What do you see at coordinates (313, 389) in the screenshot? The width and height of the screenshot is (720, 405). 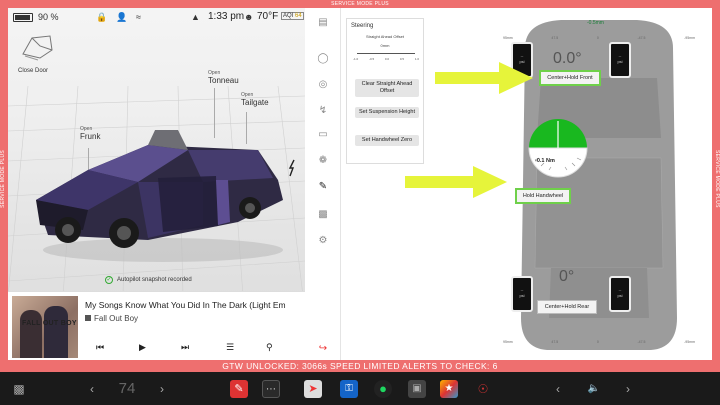 I see `navigation-icon: ➤` at bounding box center [313, 389].